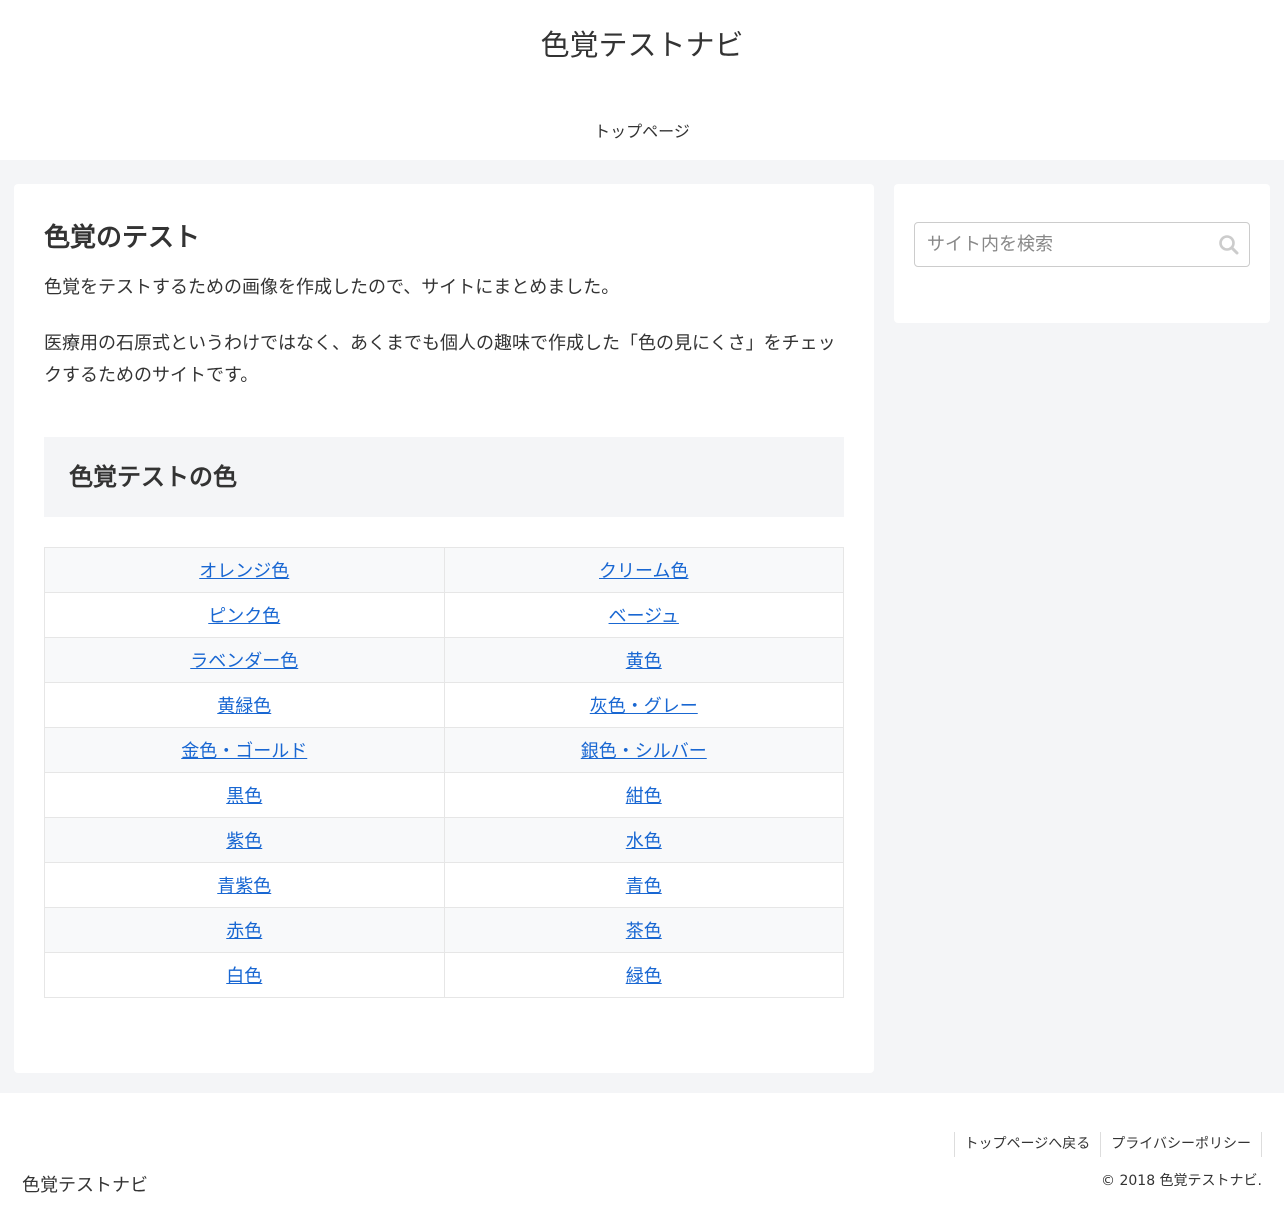  Describe the element at coordinates (1181, 1144) in the screenshot. I see `footer-link-privacy-policy: プライバシーポリシー` at that location.